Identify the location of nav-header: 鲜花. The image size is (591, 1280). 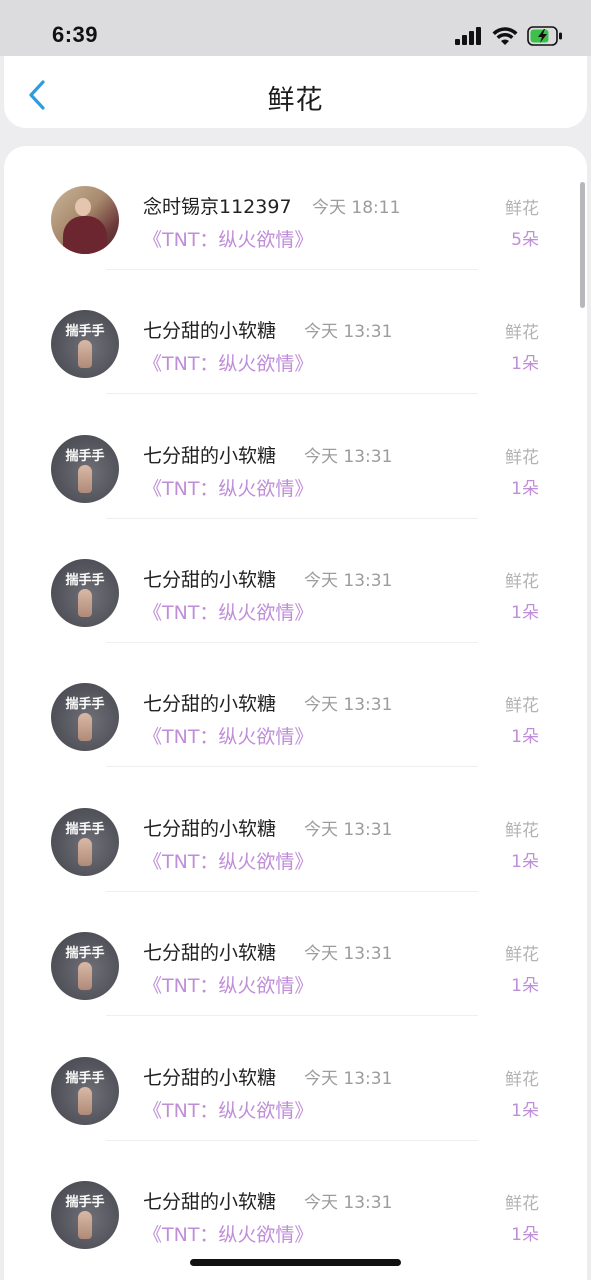
(295, 92).